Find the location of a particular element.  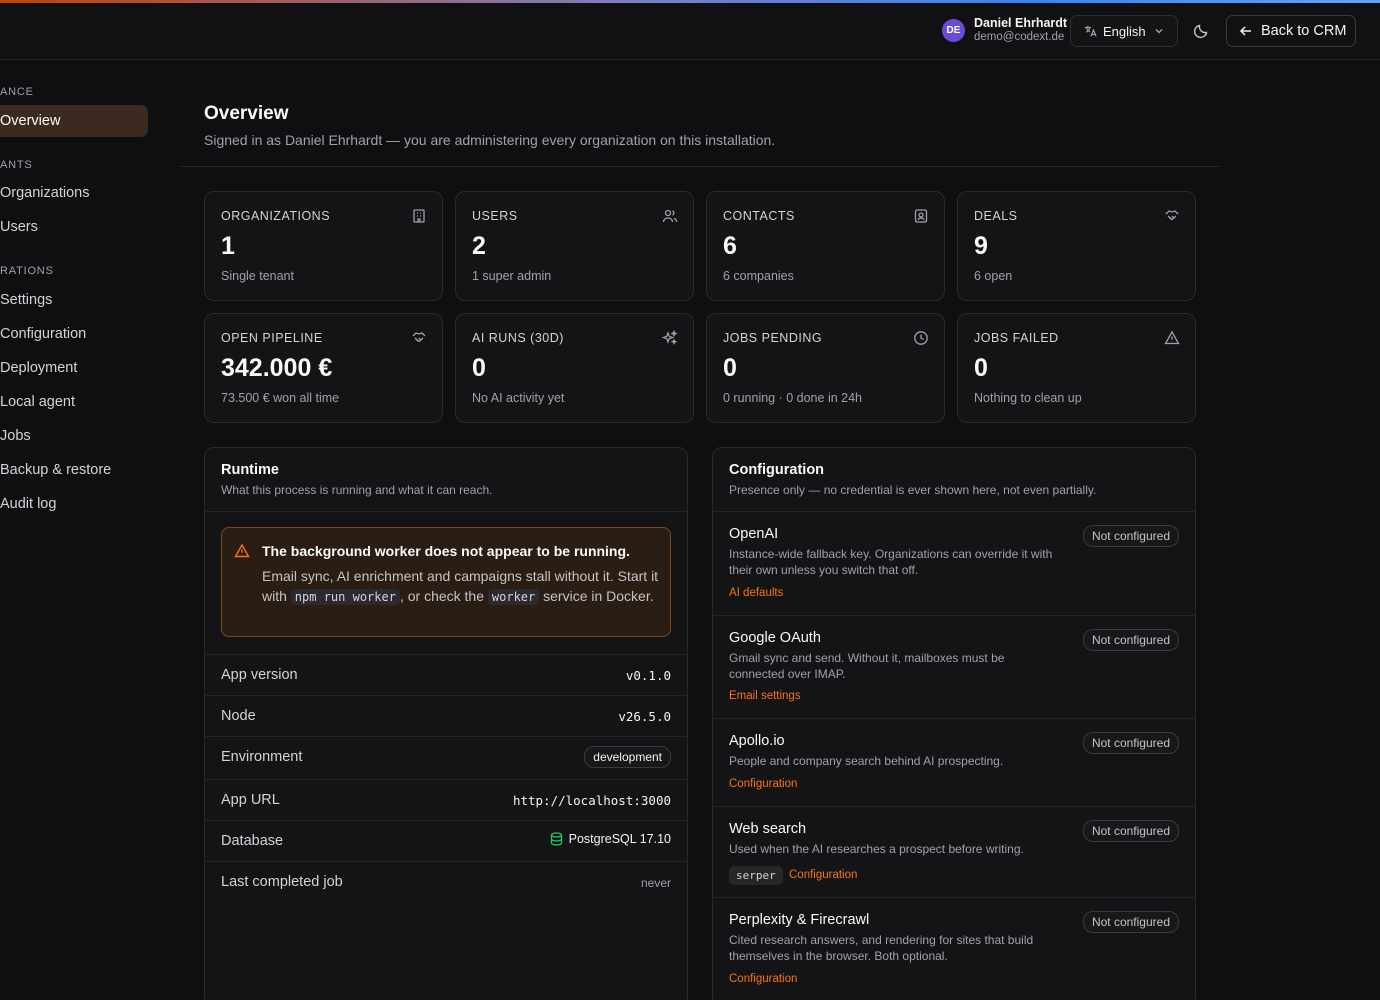

user-menu: DE Daniel Ehrhardt demo@codext.de is located at coordinates (1004, 30).